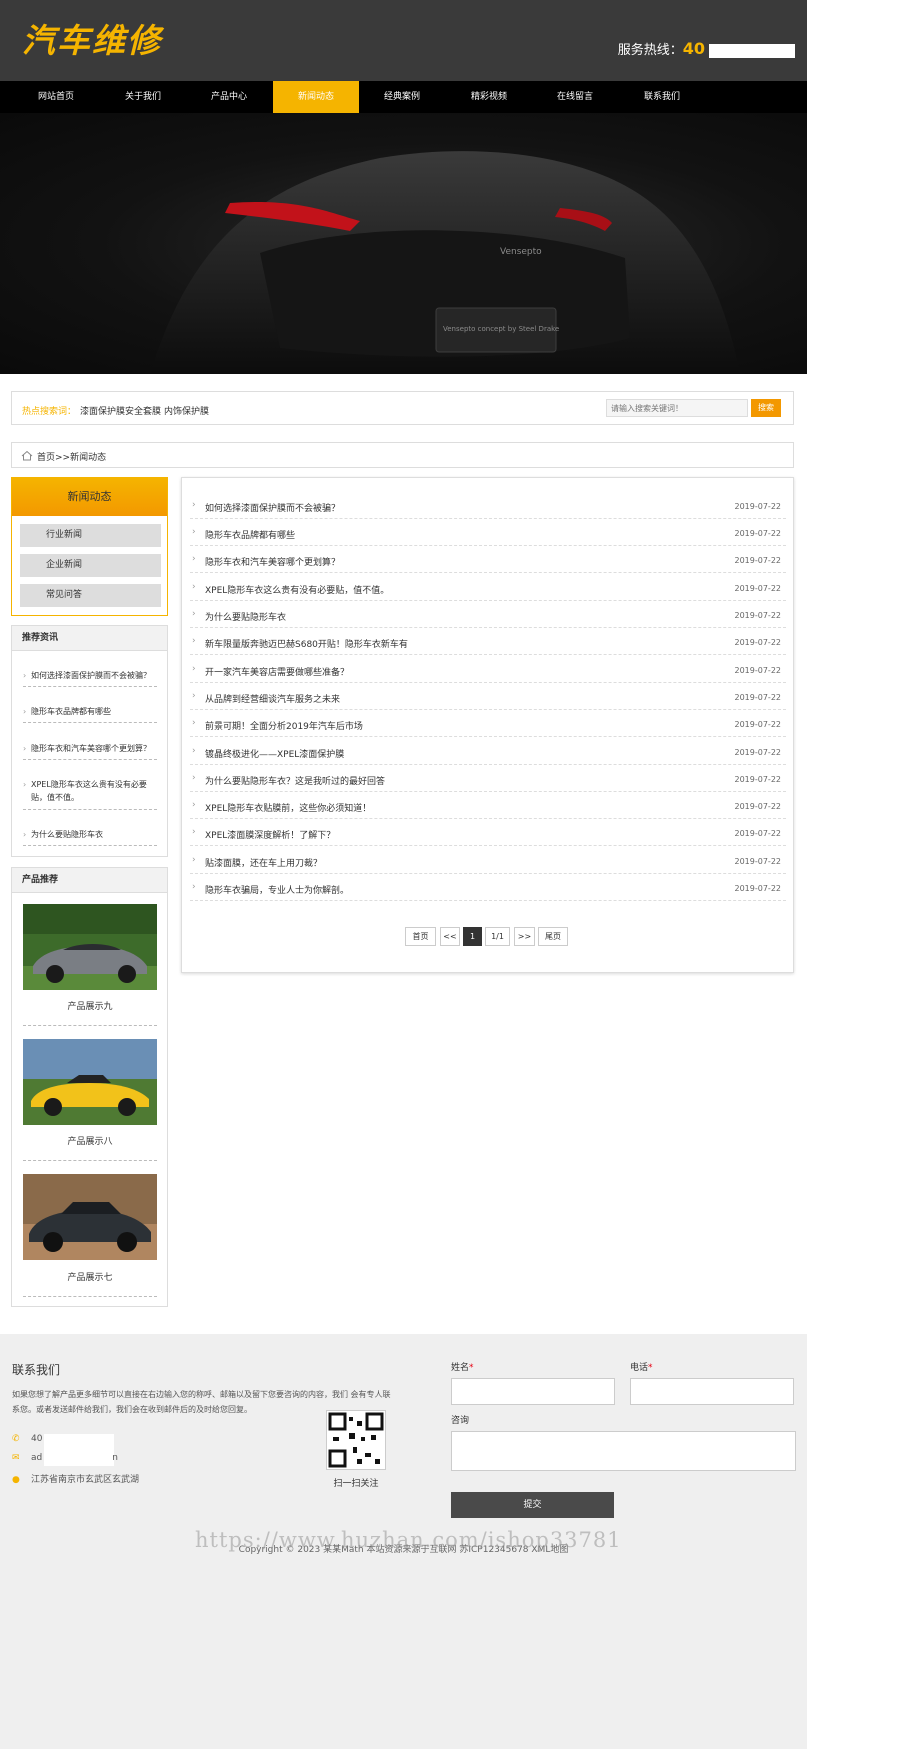  I want to click on site-logo: 汽车维修, so click(92, 38).